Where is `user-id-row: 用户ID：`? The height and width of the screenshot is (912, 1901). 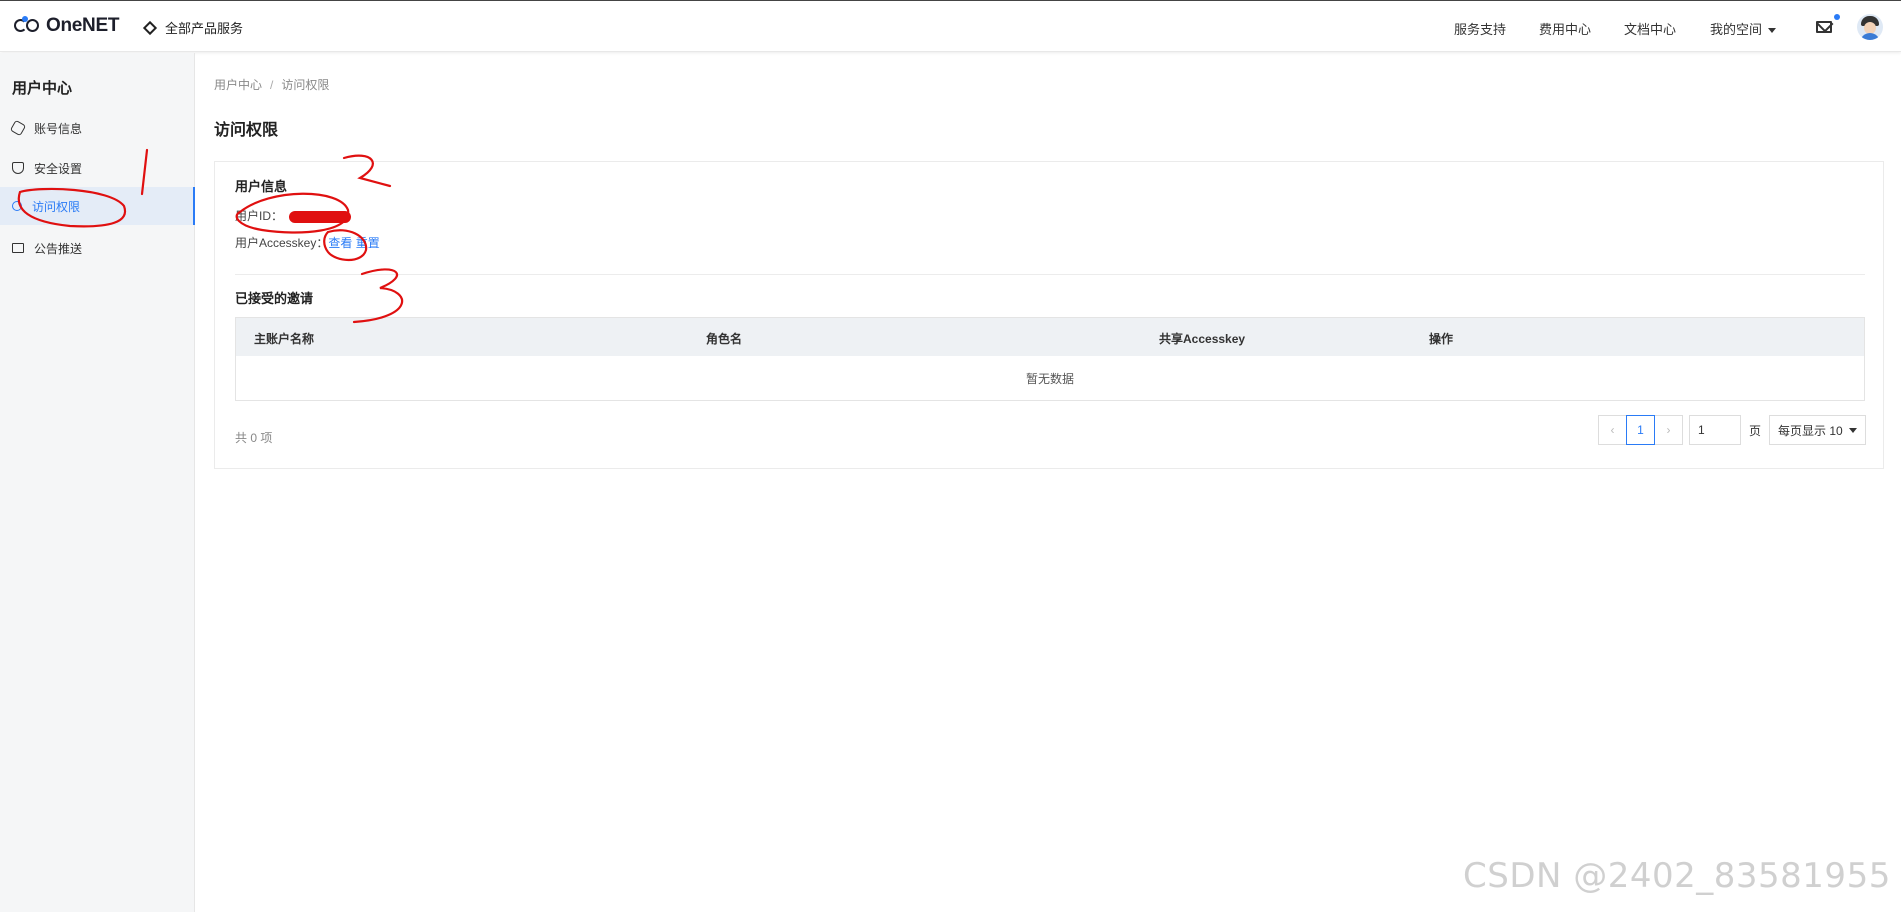 user-id-row: 用户ID： is located at coordinates (293, 215).